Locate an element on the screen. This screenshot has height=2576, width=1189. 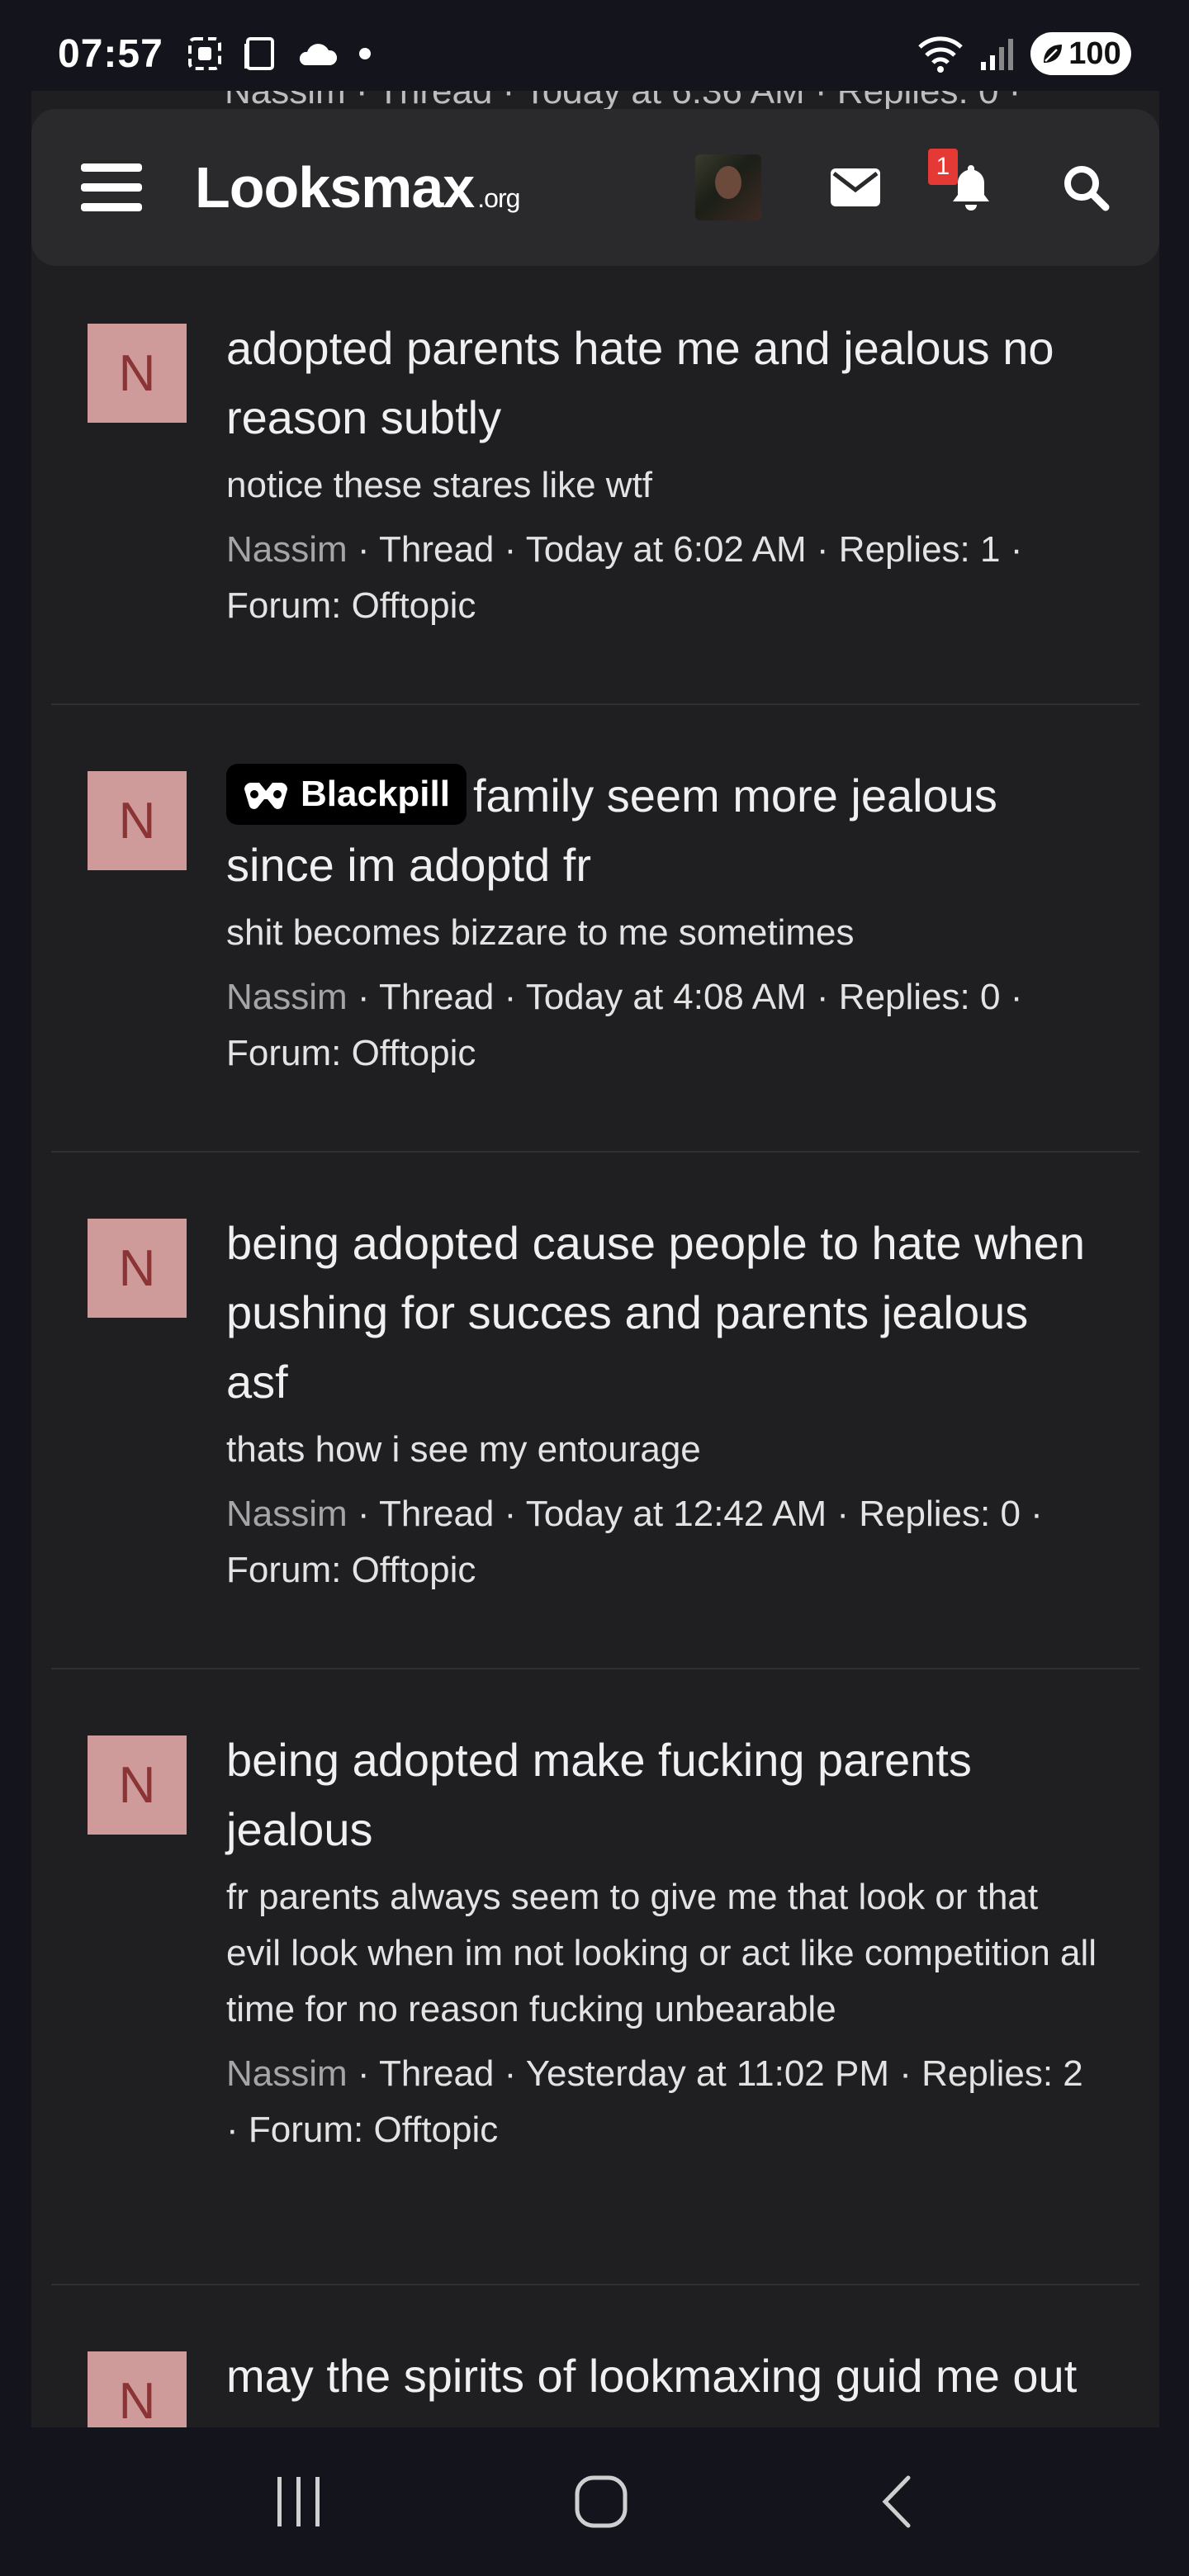
wifi-icon is located at coordinates (940, 54).